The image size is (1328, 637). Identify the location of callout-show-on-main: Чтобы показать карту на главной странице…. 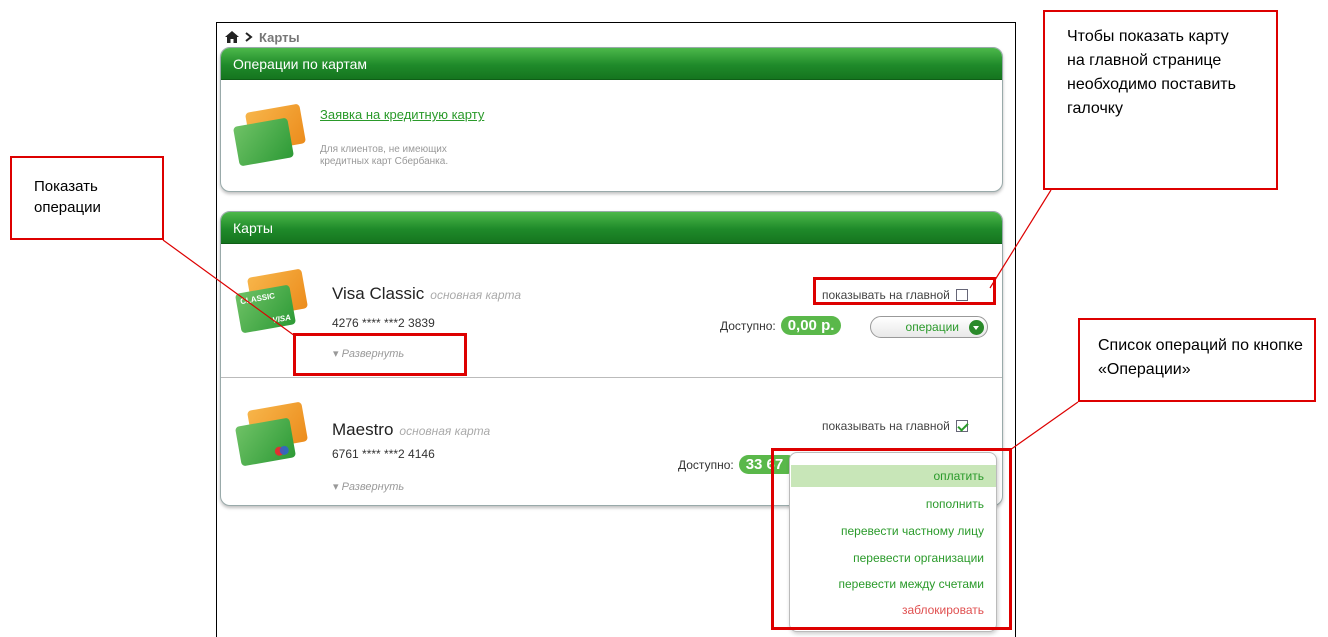
(1160, 100).